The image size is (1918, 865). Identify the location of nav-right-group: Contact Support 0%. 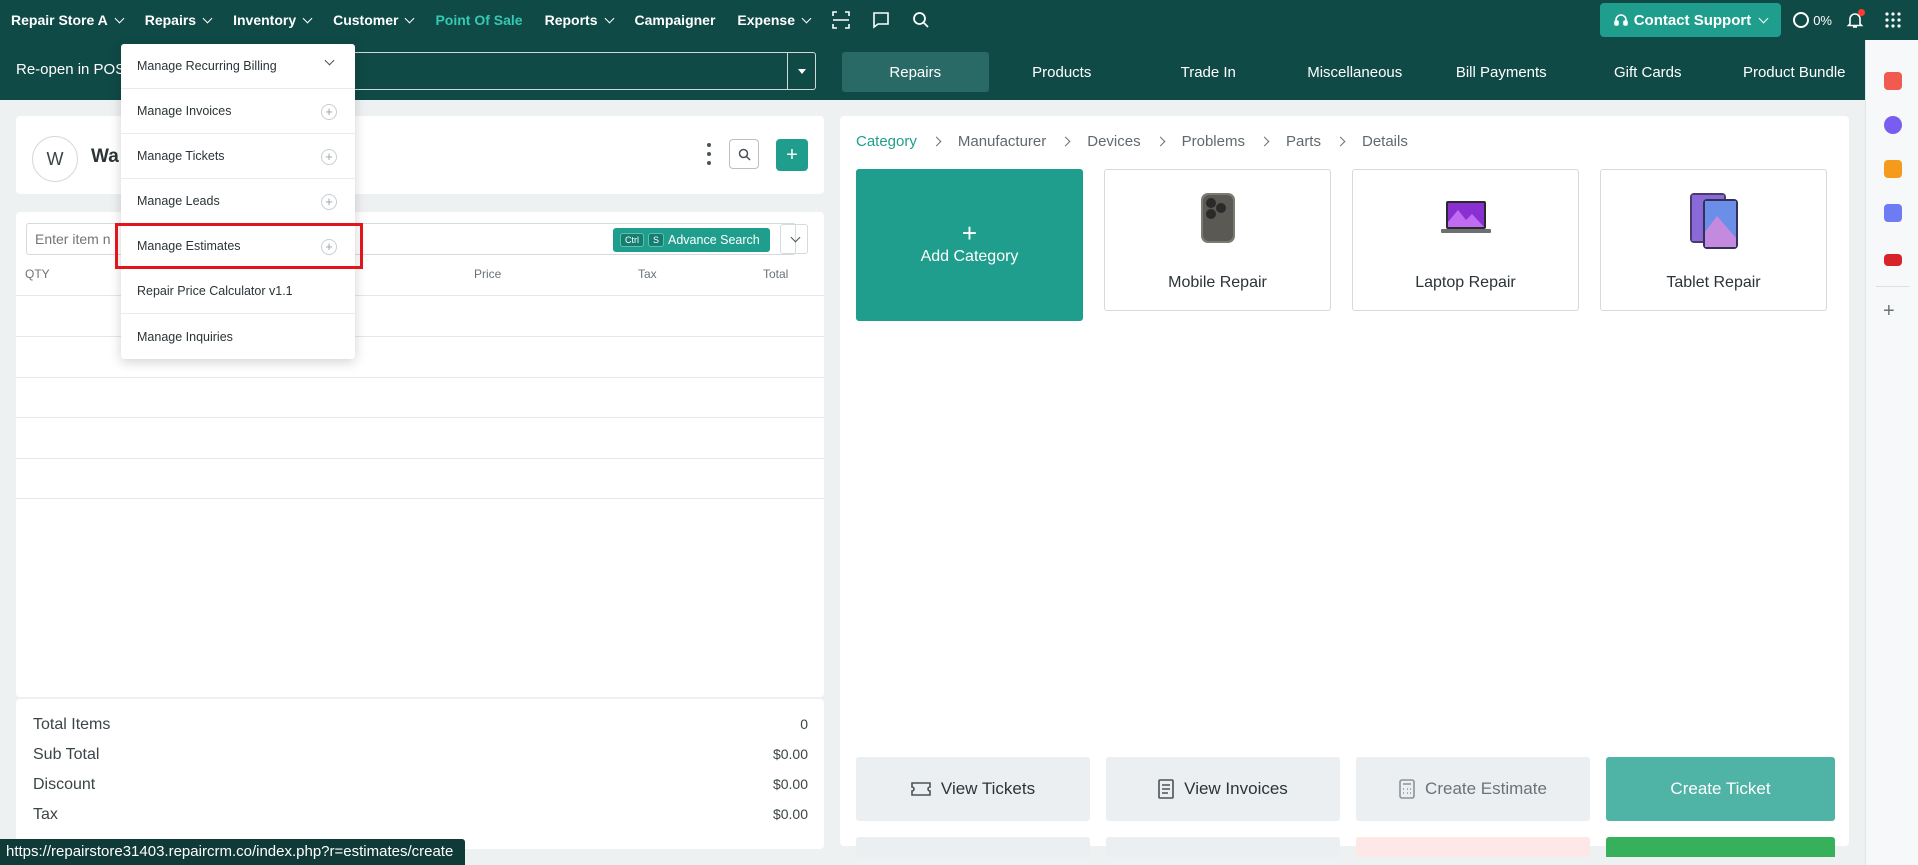
(1758, 20).